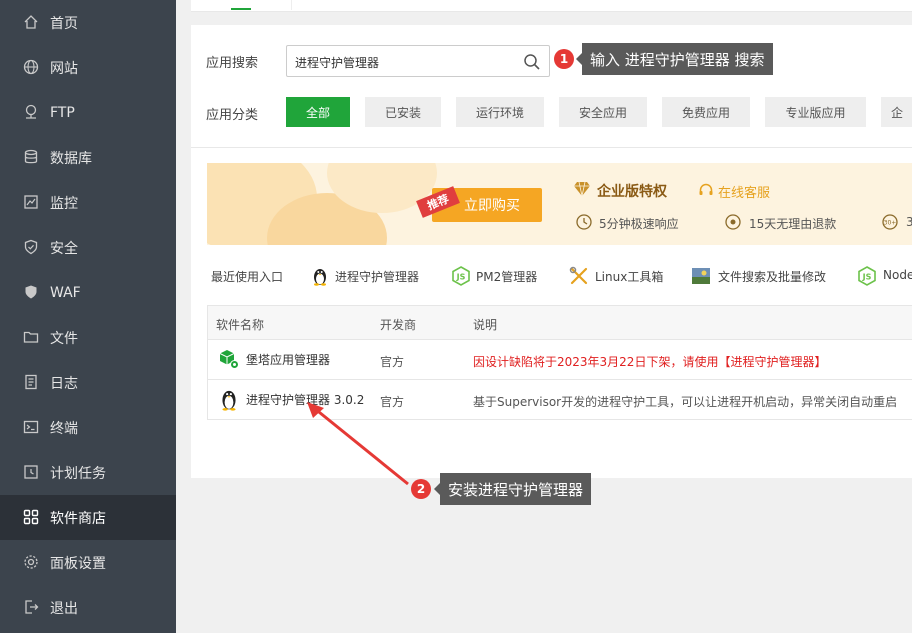 This screenshot has height=633, width=912. Describe the element at coordinates (551, 147) in the screenshot. I see `divider` at that location.